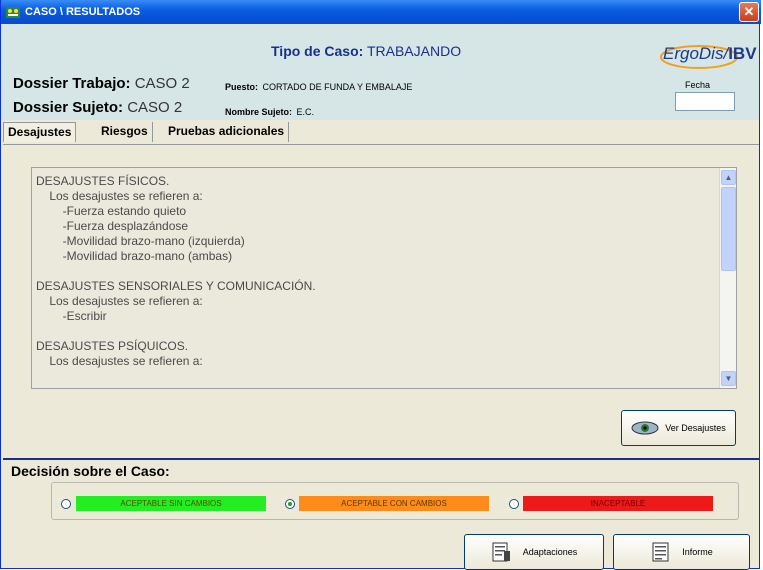  I want to click on dossier-trabajo-label: Dossier Trabajo:, so click(72, 83).